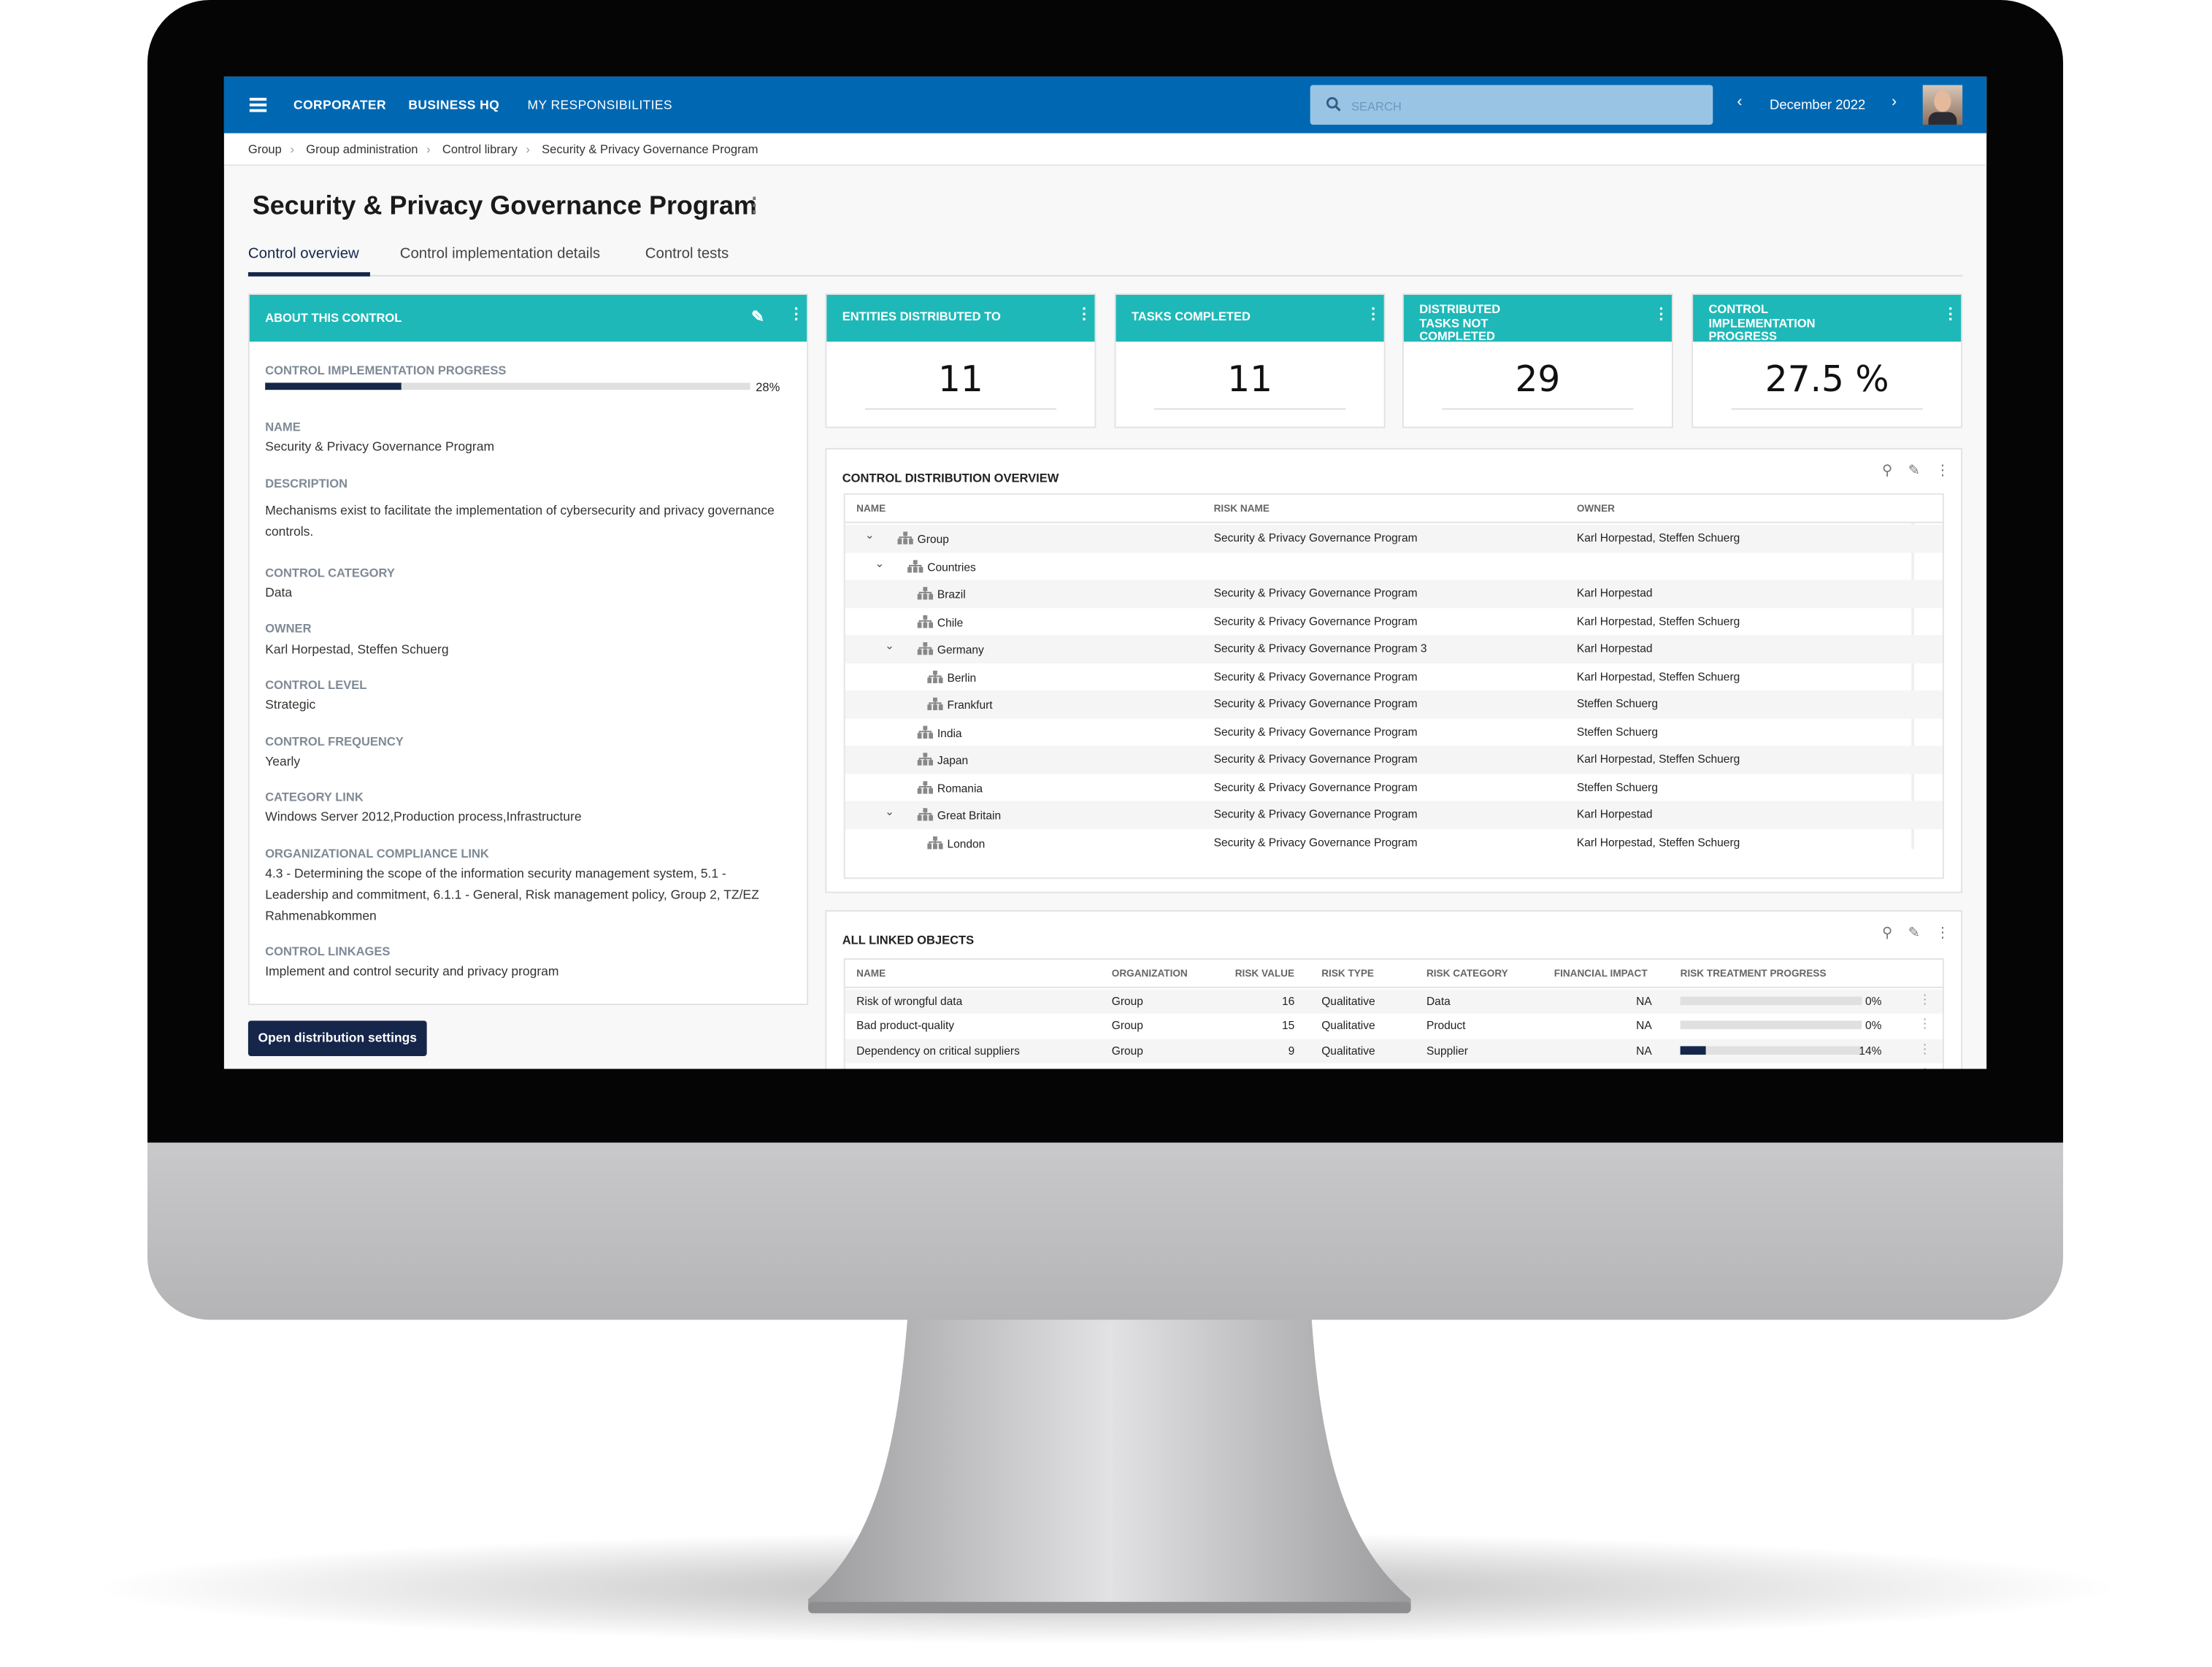  Describe the element at coordinates (303, 253) in the screenshot. I see `tab-control-overview: Control overview` at that location.